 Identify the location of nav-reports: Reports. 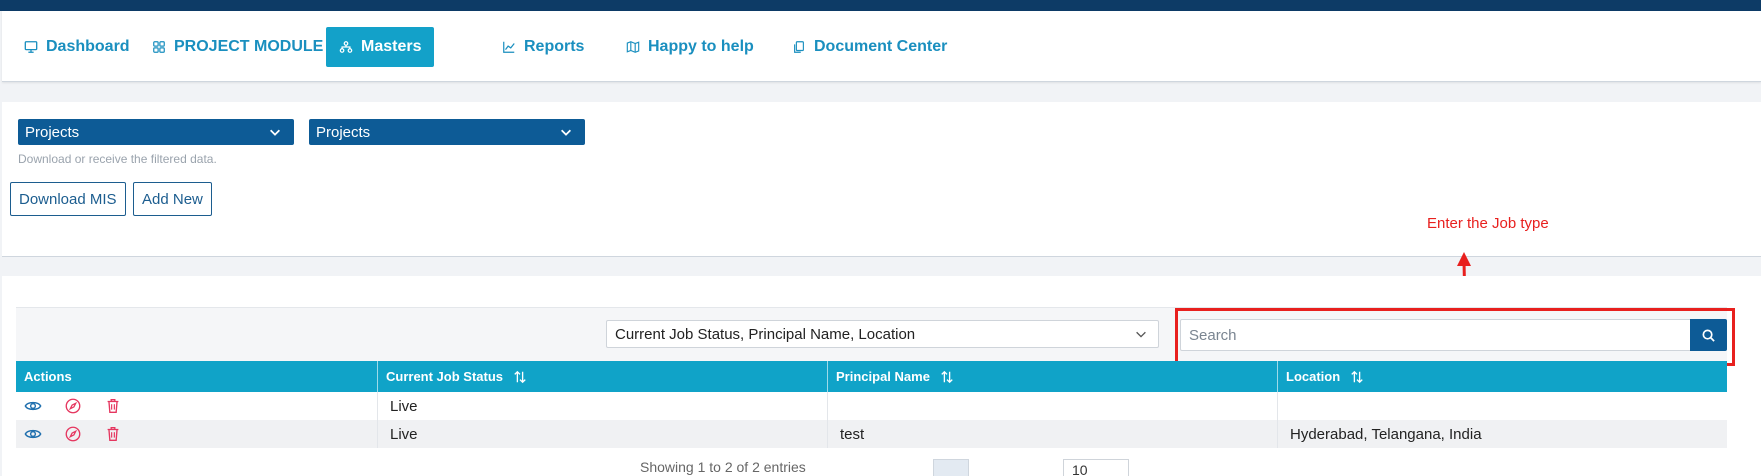
(543, 47).